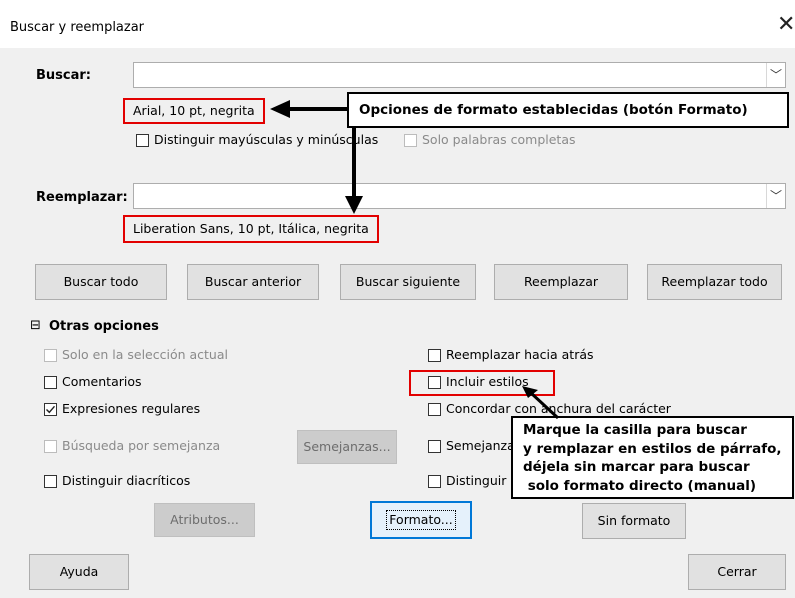  What do you see at coordinates (82, 197) in the screenshot?
I see `replace-label: Reemplazar:` at bounding box center [82, 197].